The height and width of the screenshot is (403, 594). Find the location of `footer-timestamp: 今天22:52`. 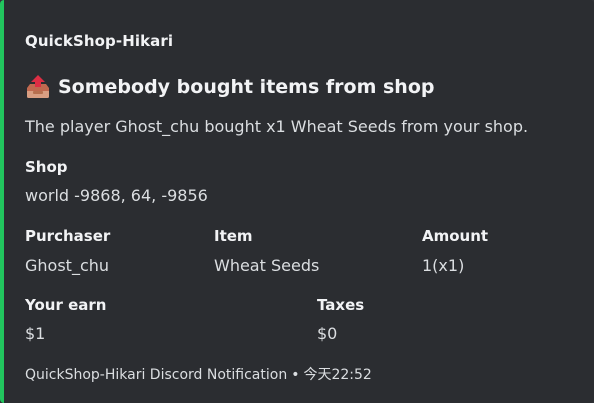

footer-timestamp: 今天22:52 is located at coordinates (337, 375).